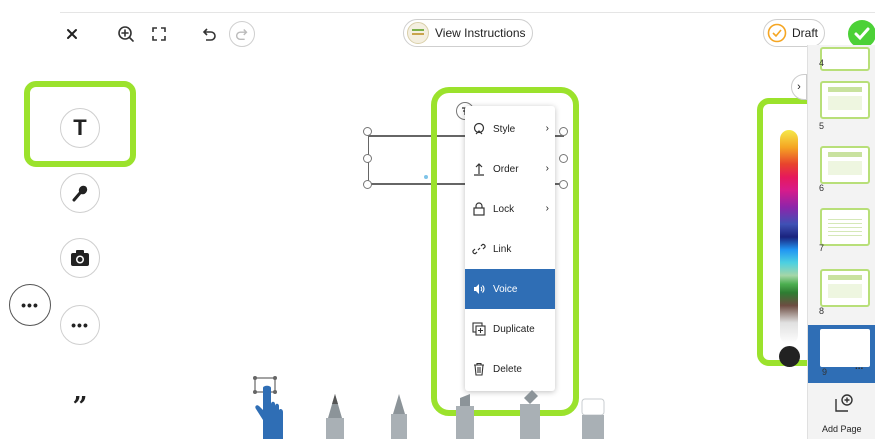  What do you see at coordinates (418, 33) in the screenshot?
I see `instructions-thumbnail-icon` at bounding box center [418, 33].